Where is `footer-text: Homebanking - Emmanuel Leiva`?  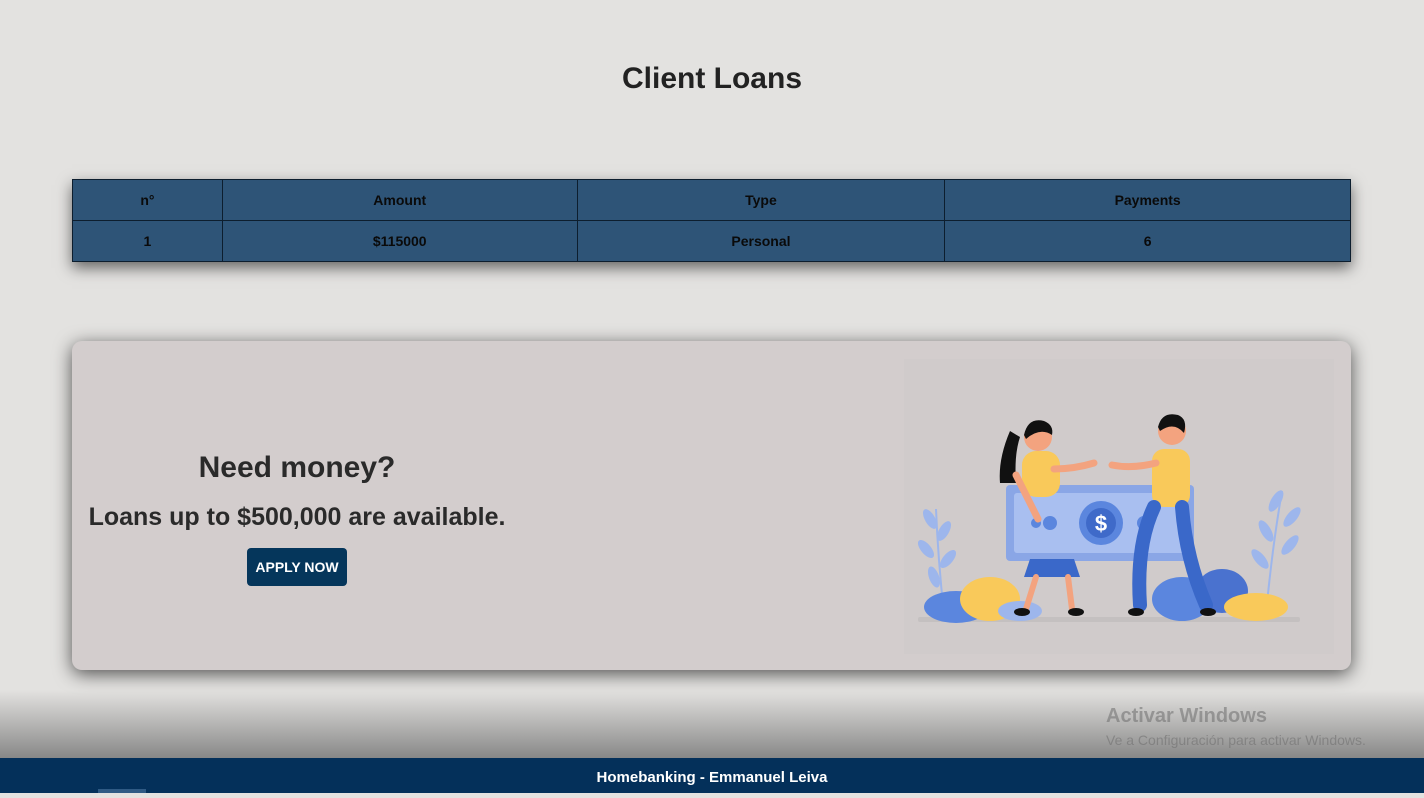
footer-text: Homebanking - Emmanuel Leiva is located at coordinates (712, 777).